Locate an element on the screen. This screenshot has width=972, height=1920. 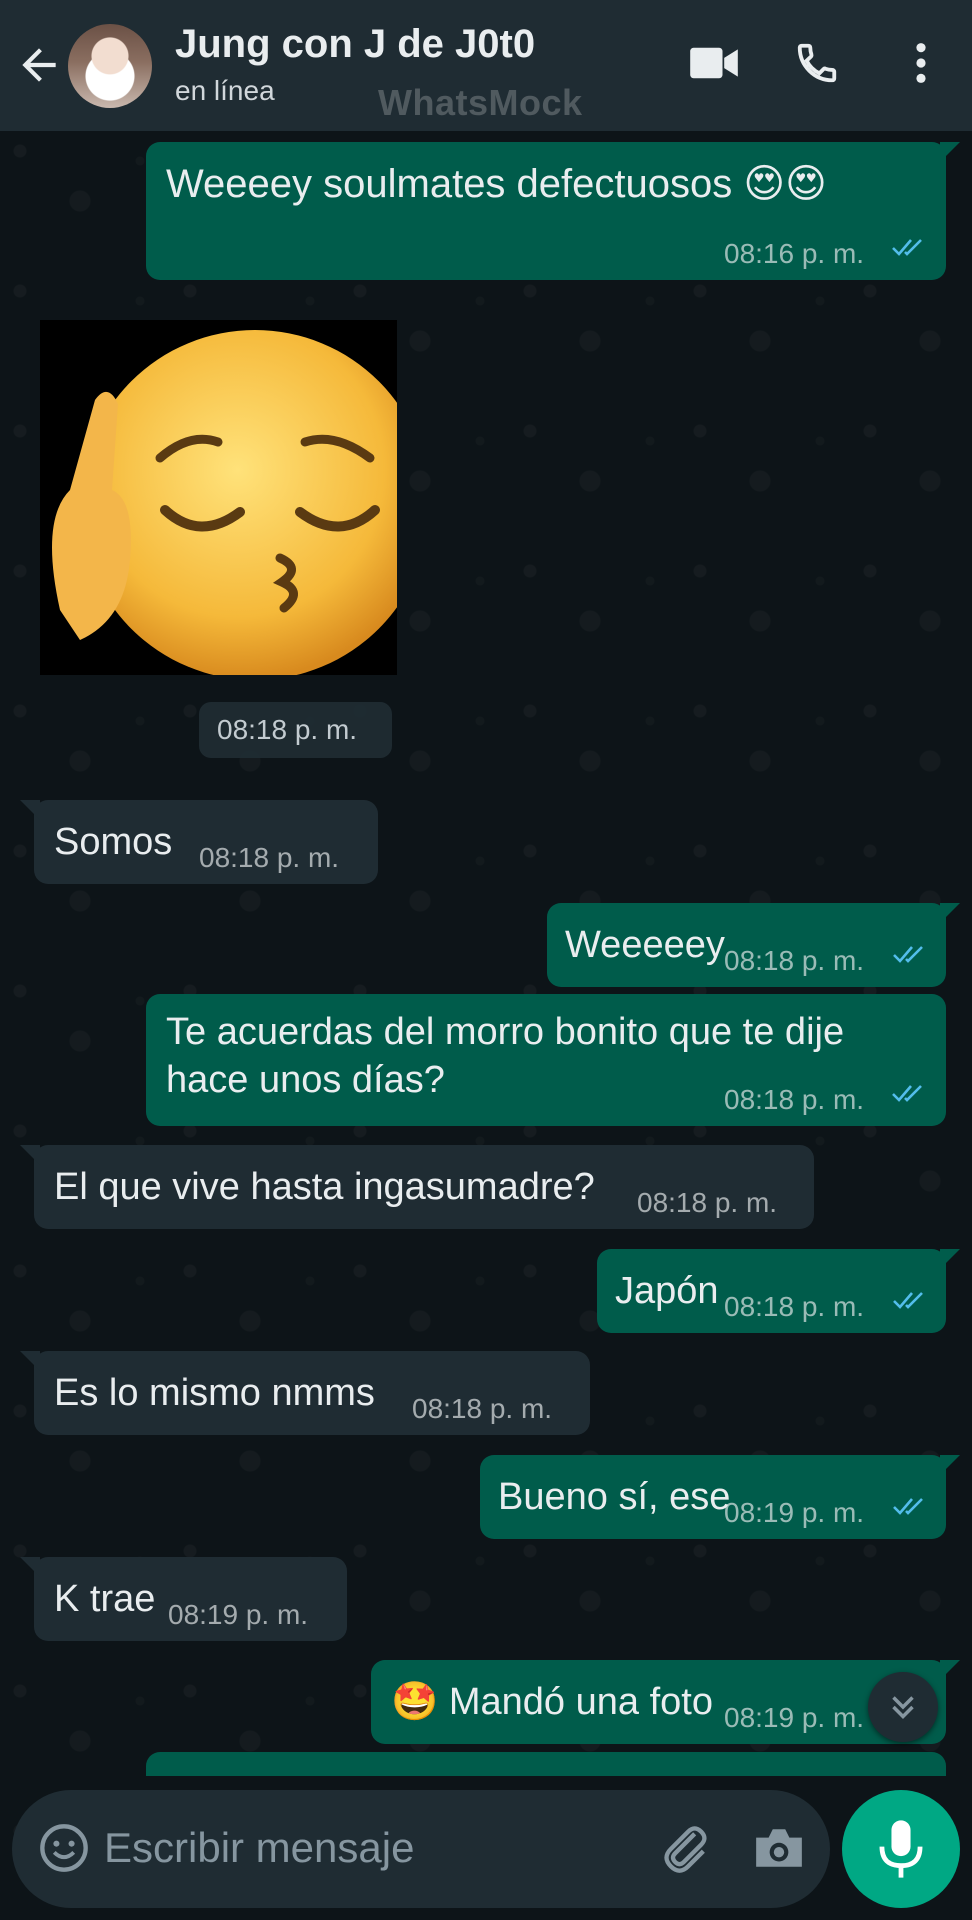
message-text-line-2: hace unos días? is located at coordinates (305, 1080).